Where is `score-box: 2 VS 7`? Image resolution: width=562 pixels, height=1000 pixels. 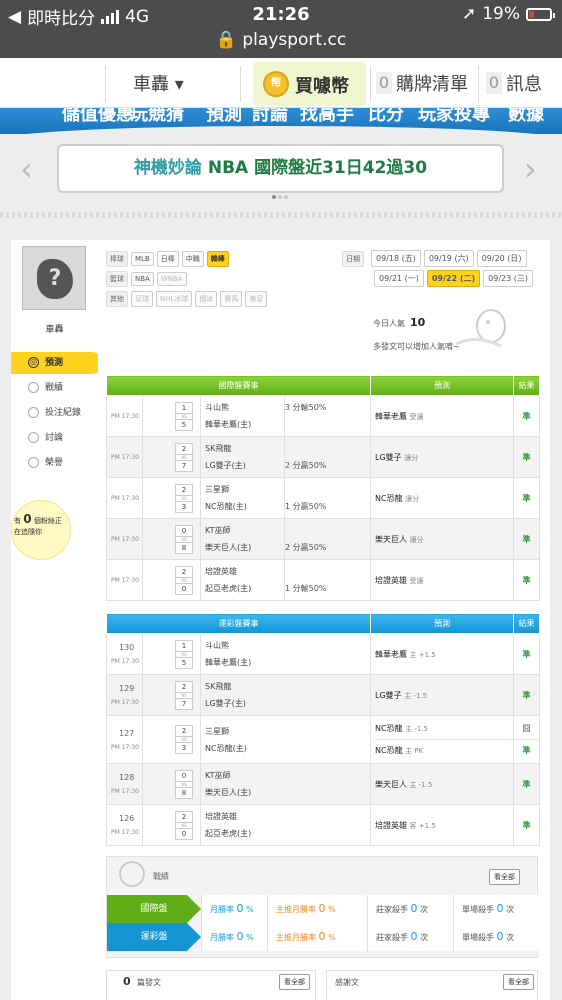 score-box: 2 VS 7 is located at coordinates (184, 695).